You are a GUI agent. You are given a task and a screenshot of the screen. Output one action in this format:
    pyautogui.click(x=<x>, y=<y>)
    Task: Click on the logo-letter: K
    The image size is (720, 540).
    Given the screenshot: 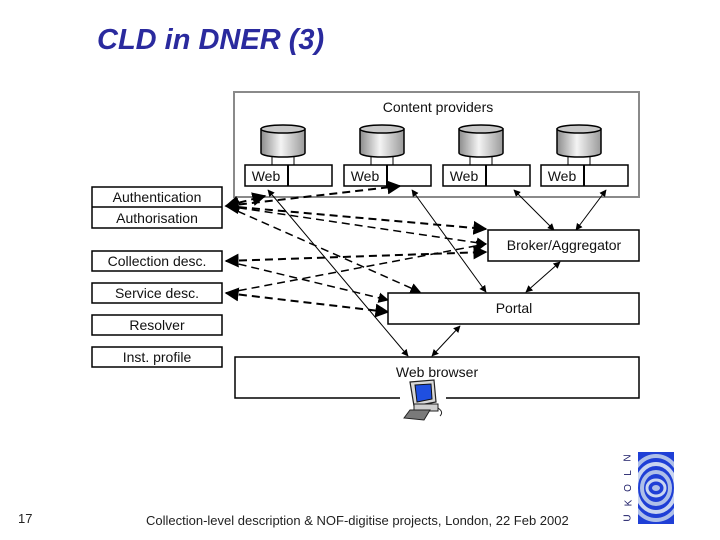 What is the action you would take?
    pyautogui.click(x=628, y=503)
    